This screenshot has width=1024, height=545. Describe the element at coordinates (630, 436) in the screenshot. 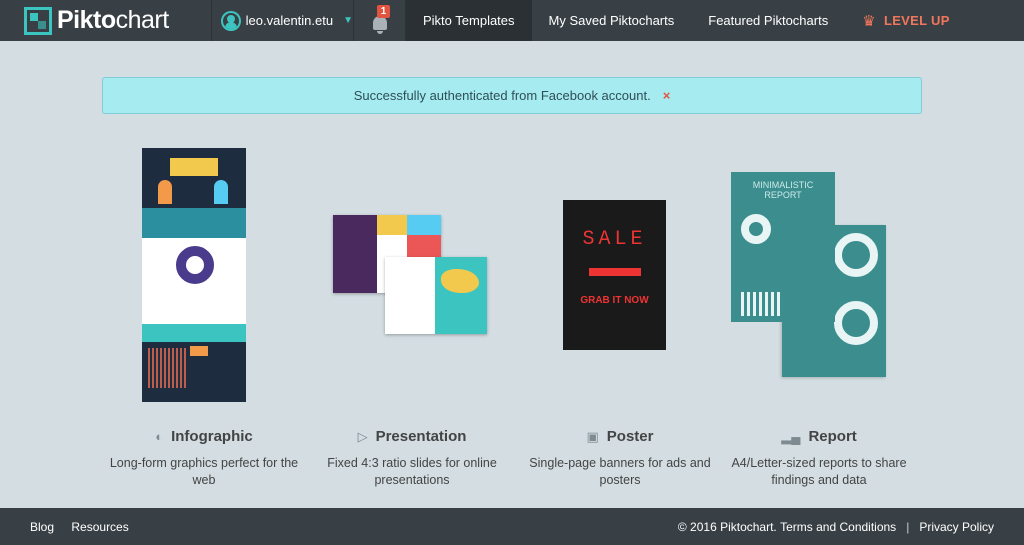

I see `card-title: Poster` at that location.